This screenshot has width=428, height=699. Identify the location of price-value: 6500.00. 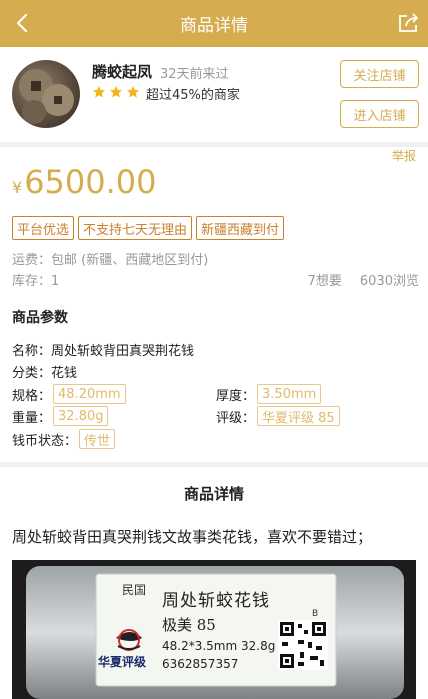
(90, 182).